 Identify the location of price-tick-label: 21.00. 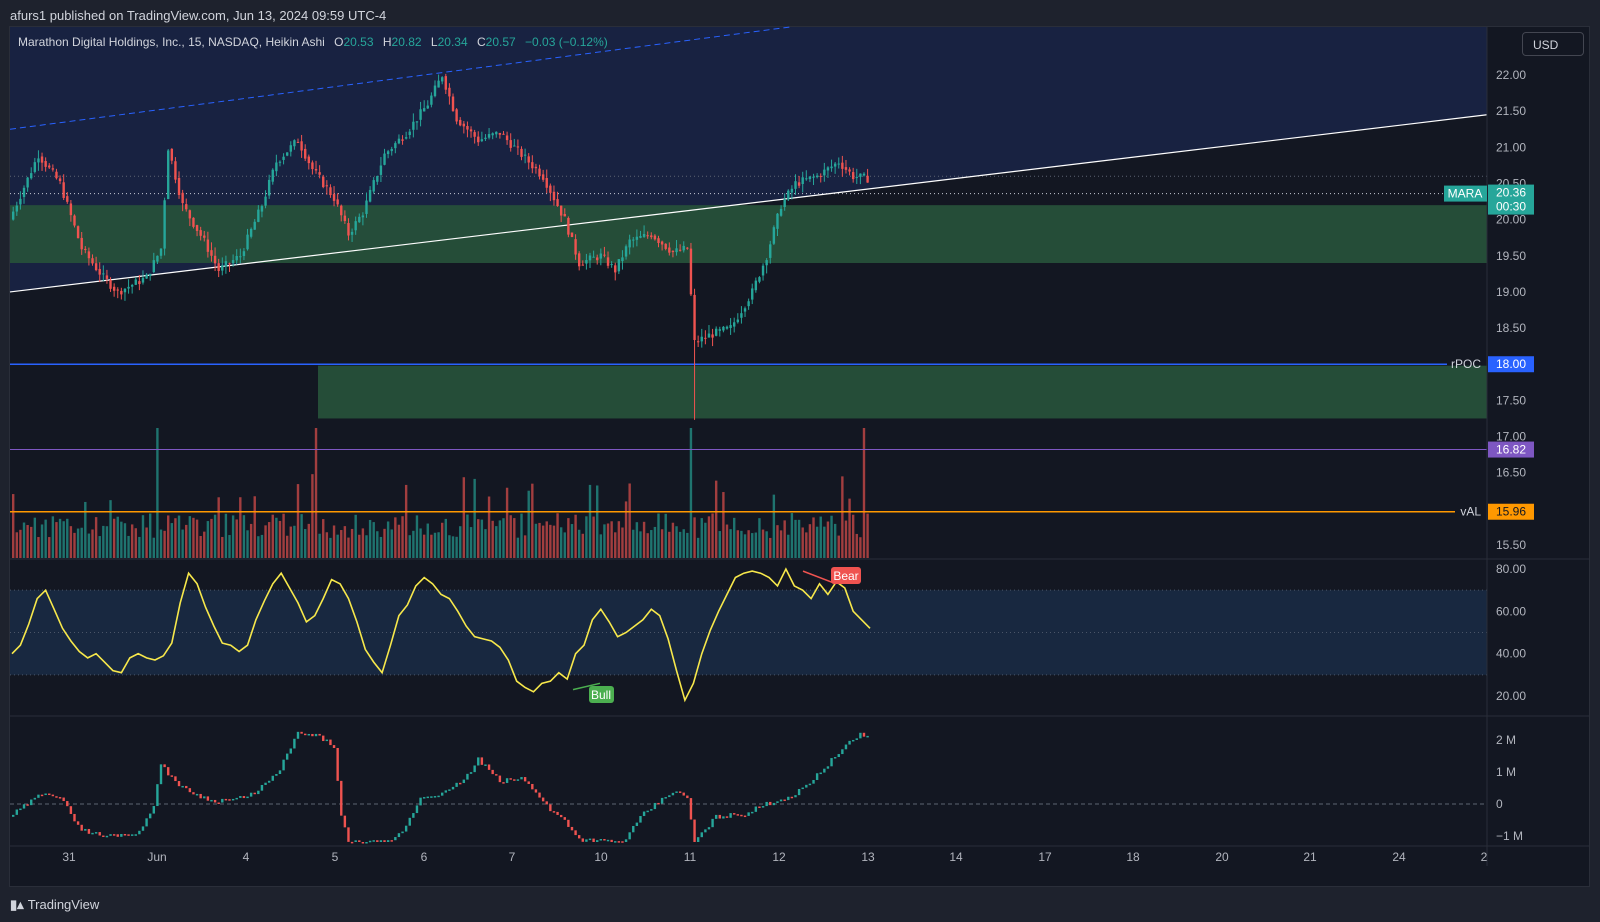
(1511, 147).